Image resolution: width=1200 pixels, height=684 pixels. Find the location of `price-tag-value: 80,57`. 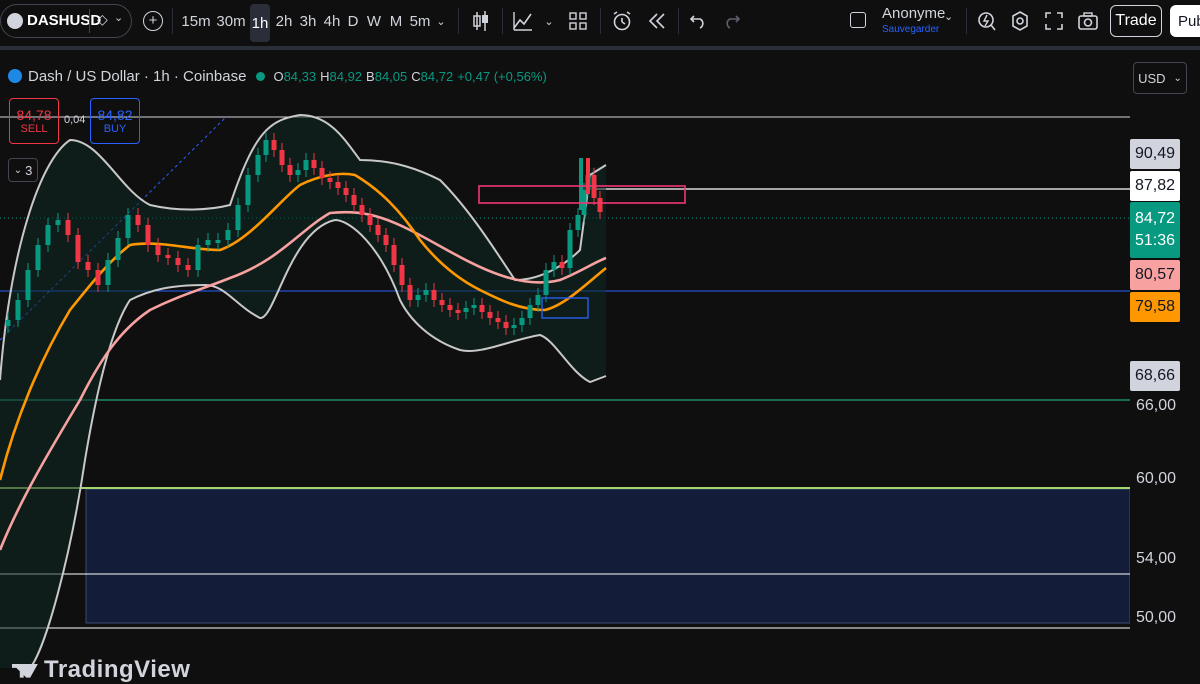

price-tag-value: 80,57 is located at coordinates (1155, 274).